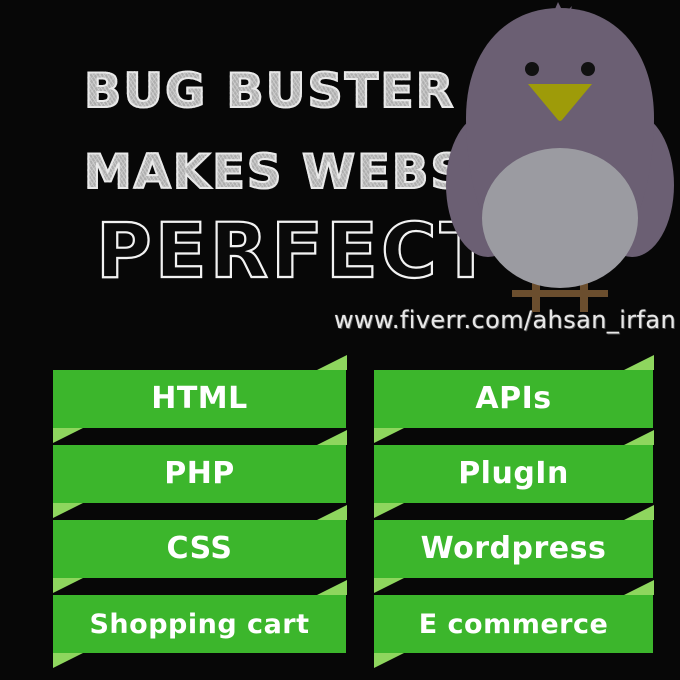 Image resolution: width=680 pixels, height=680 pixels. Describe the element at coordinates (532, 69) in the screenshot. I see `bird-left-eye` at that location.